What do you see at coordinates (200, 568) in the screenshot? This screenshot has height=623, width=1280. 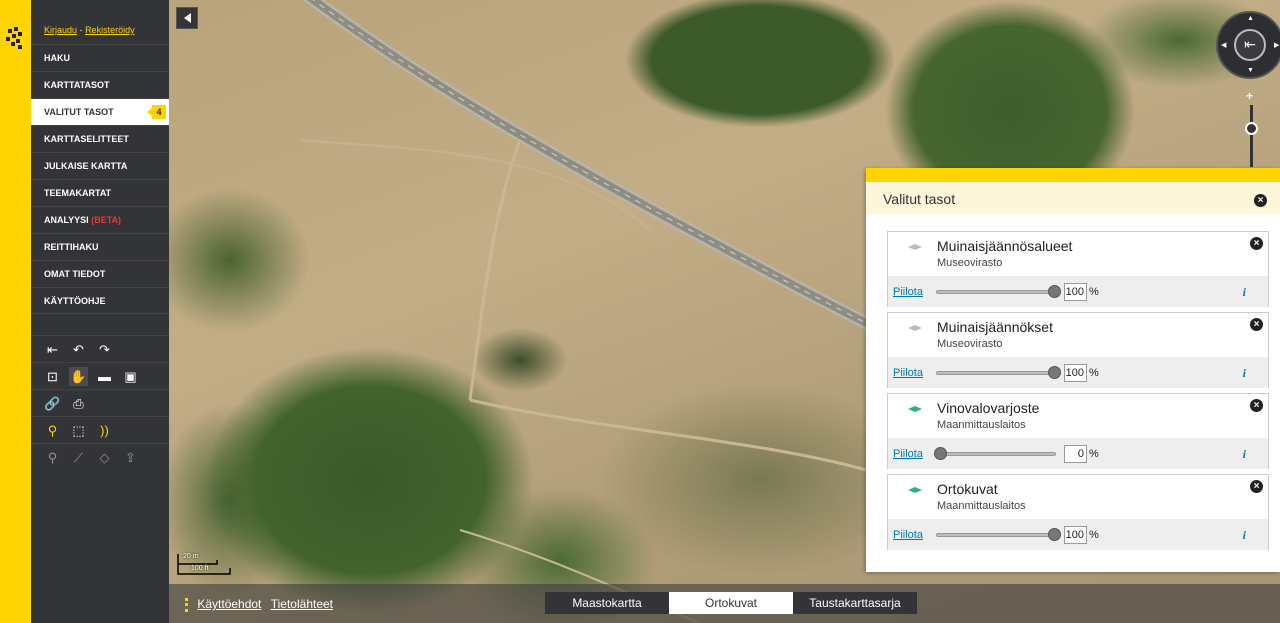 I see `scale-imperial-label: 100 ft` at bounding box center [200, 568].